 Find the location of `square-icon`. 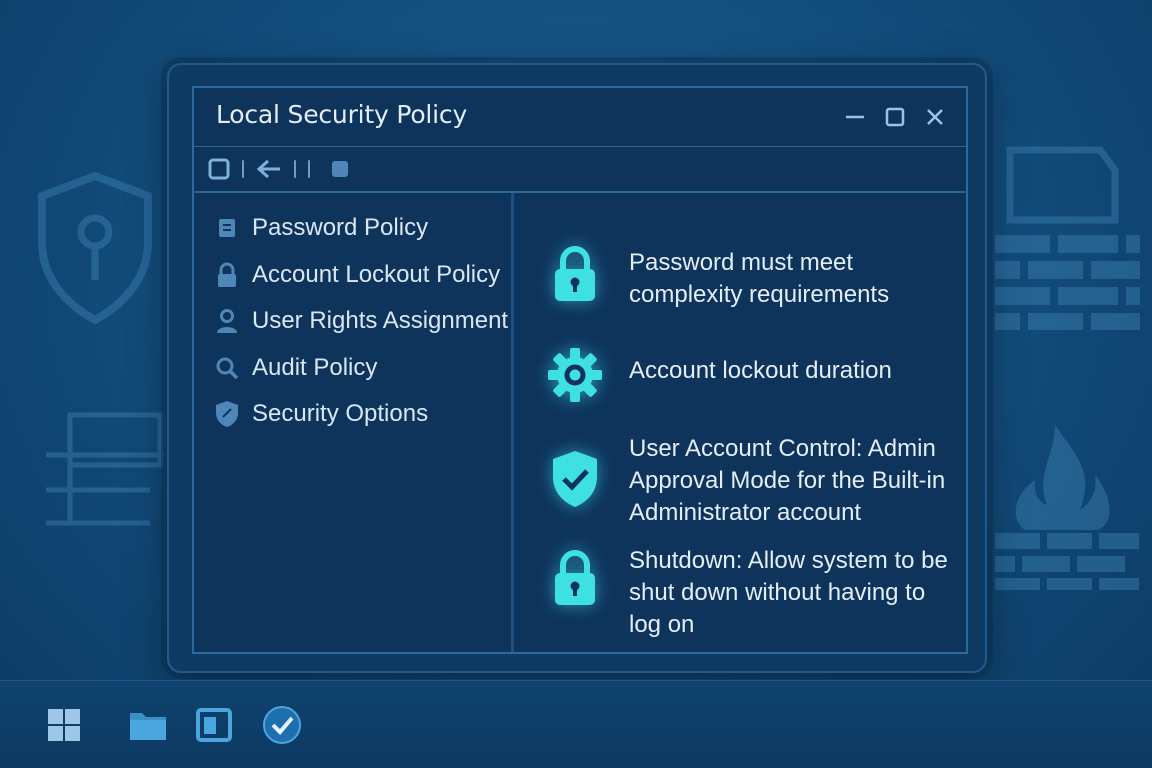

square-icon is located at coordinates (219, 169).